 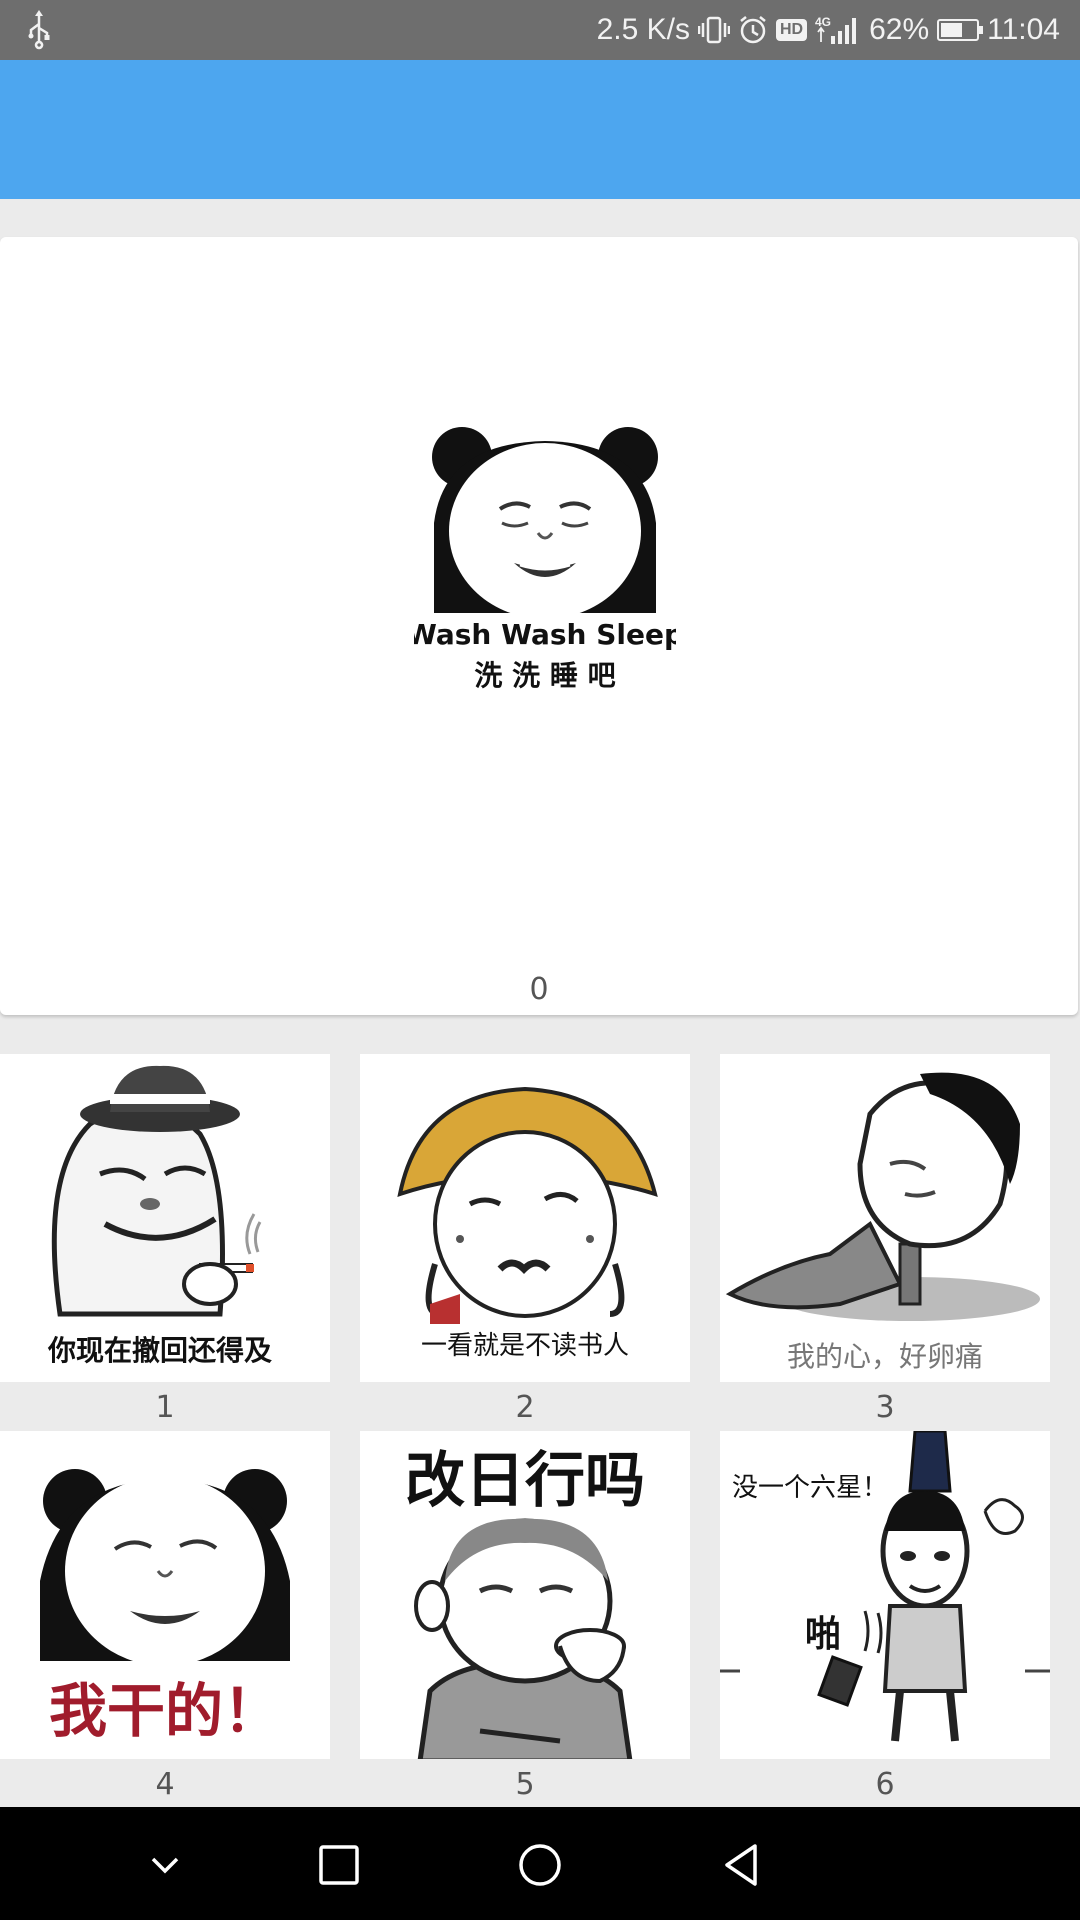 What do you see at coordinates (753, 30) in the screenshot?
I see `alarm-icon` at bounding box center [753, 30].